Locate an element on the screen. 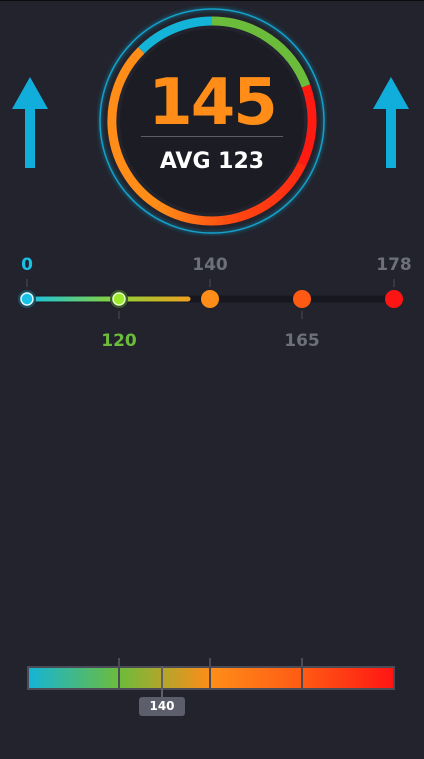 This screenshot has width=424, height=759. arrow-up-icon-left is located at coordinates (30, 122).